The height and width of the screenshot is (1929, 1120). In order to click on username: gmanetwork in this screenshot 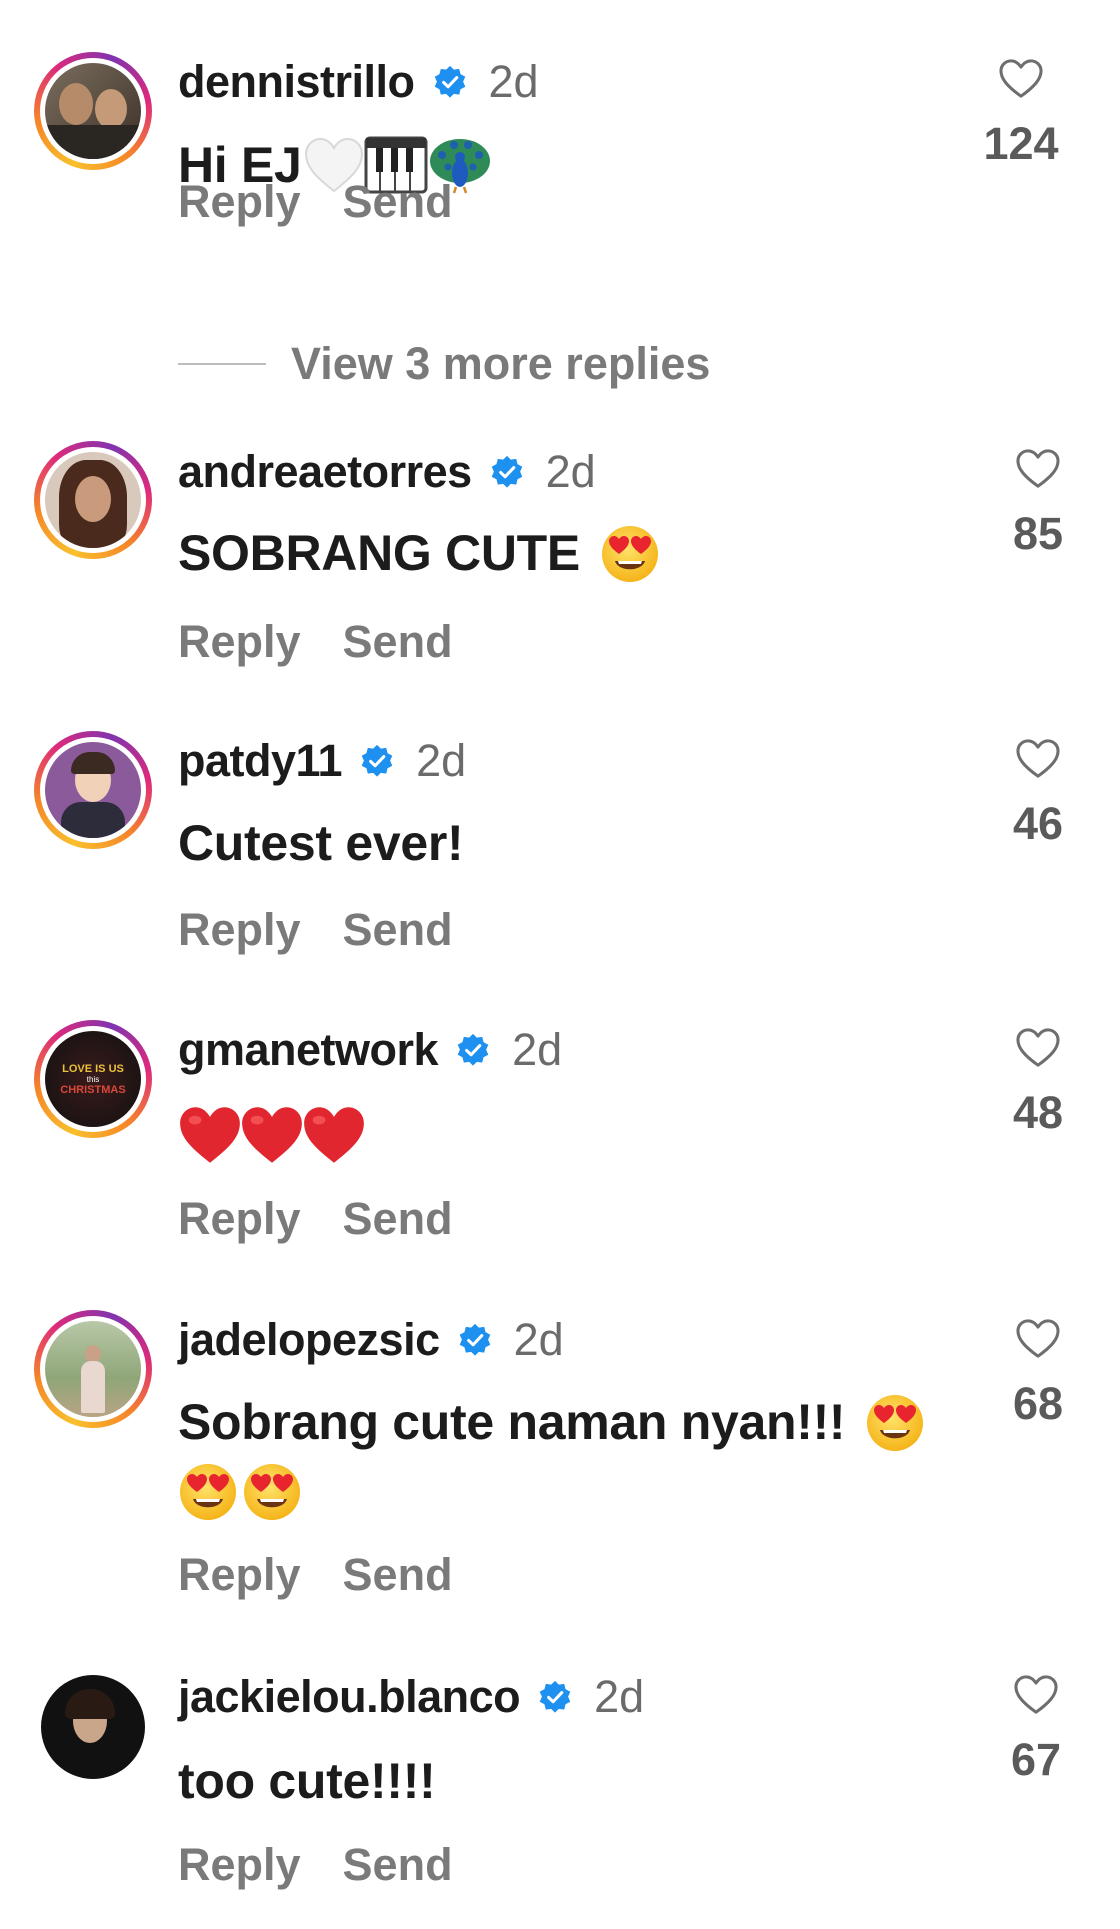, I will do `click(308, 1050)`.